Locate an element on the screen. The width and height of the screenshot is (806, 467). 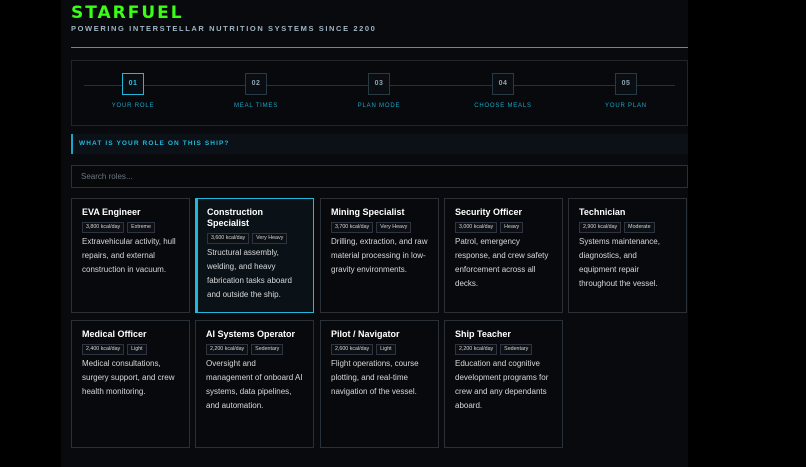
kcal-badge: 3,000 kcal/day is located at coordinates (476, 227).